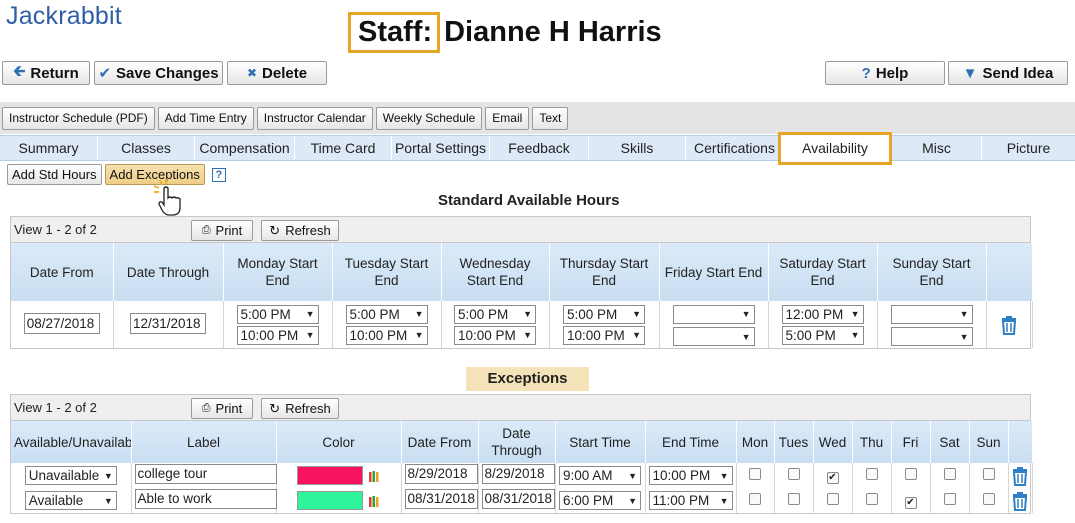 The height and width of the screenshot is (523, 1075). What do you see at coordinates (600, 500) in the screenshot?
I see `start-time-select: 6:00 PM ▼` at bounding box center [600, 500].